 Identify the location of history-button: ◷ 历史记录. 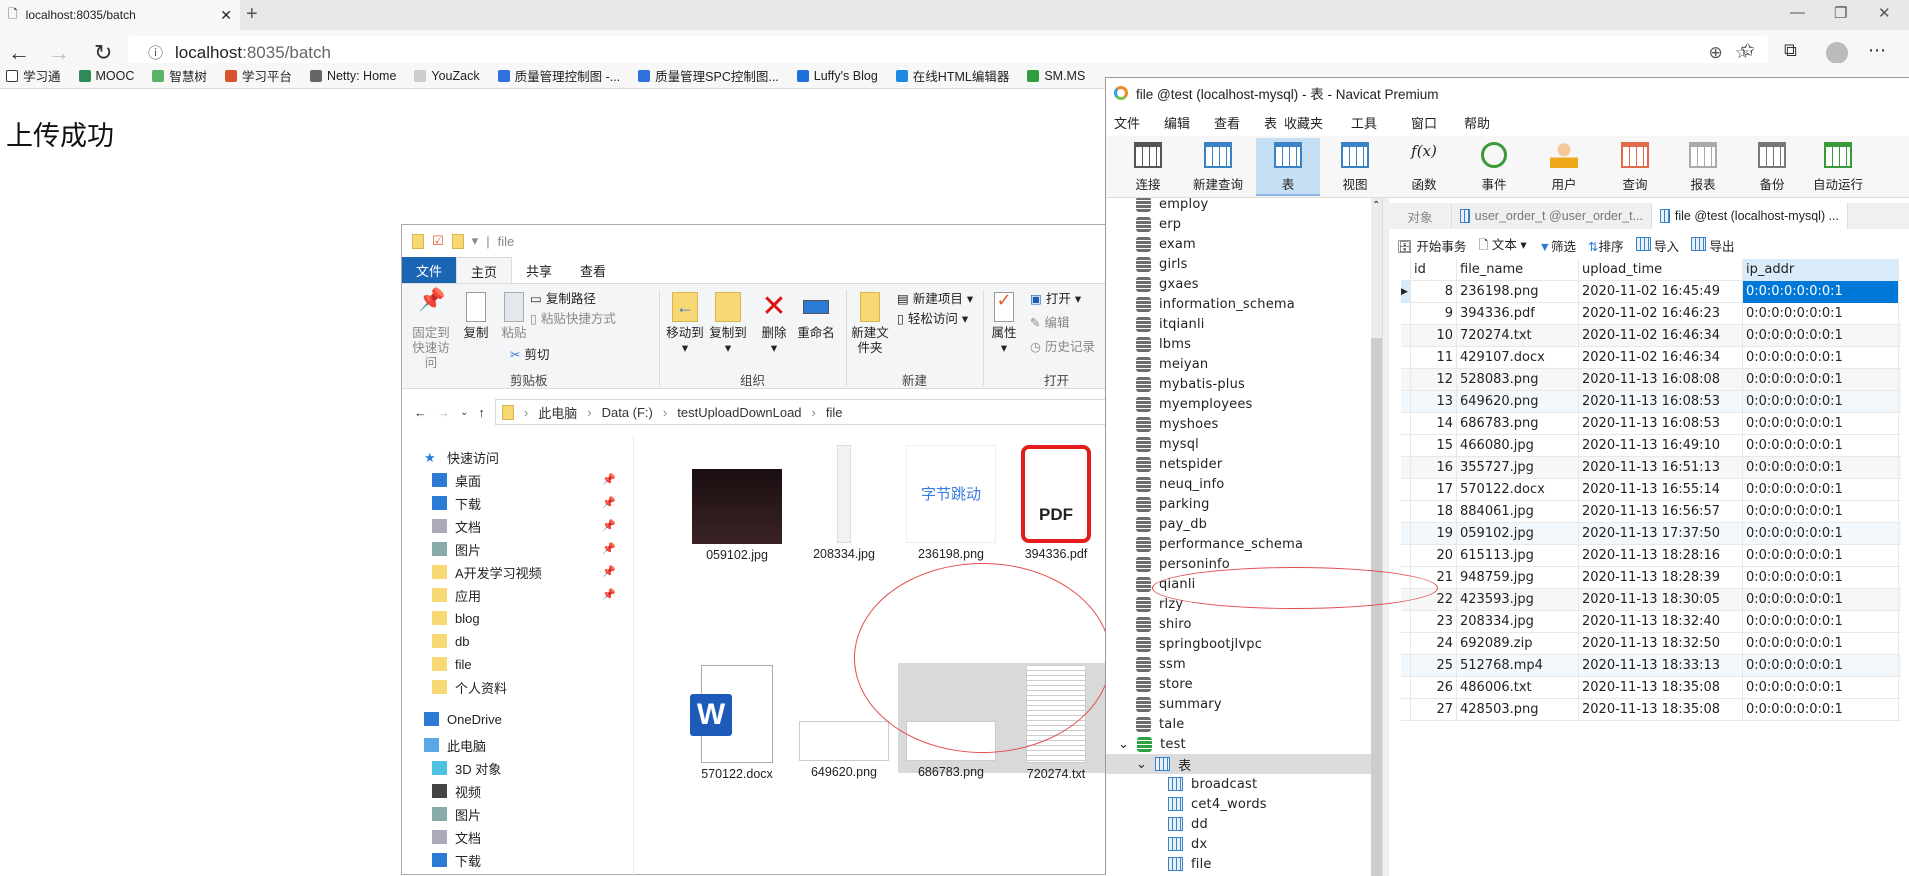
(1062, 347).